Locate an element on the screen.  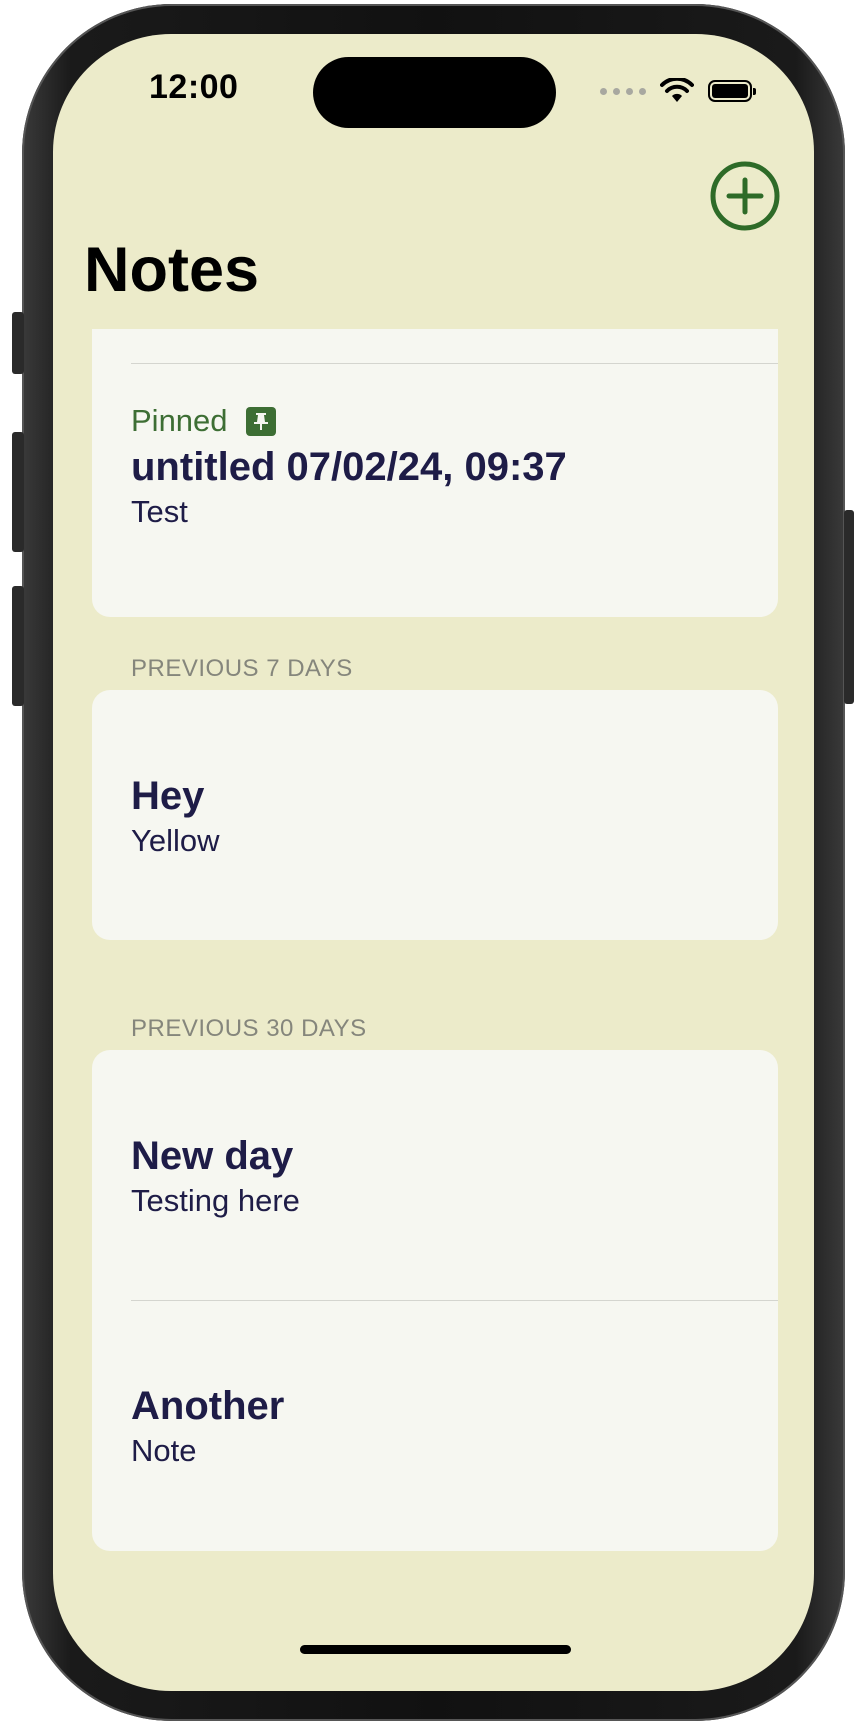
note-preview: Testing here is located at coordinates (215, 1200).